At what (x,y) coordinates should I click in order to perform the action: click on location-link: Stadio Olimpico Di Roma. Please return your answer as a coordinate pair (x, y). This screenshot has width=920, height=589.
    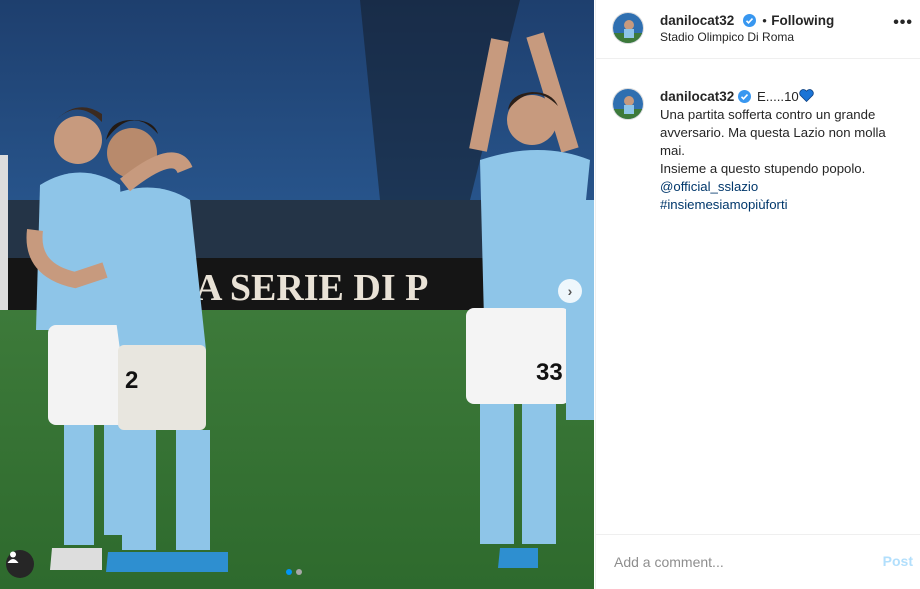
    Looking at the image, I should click on (727, 37).